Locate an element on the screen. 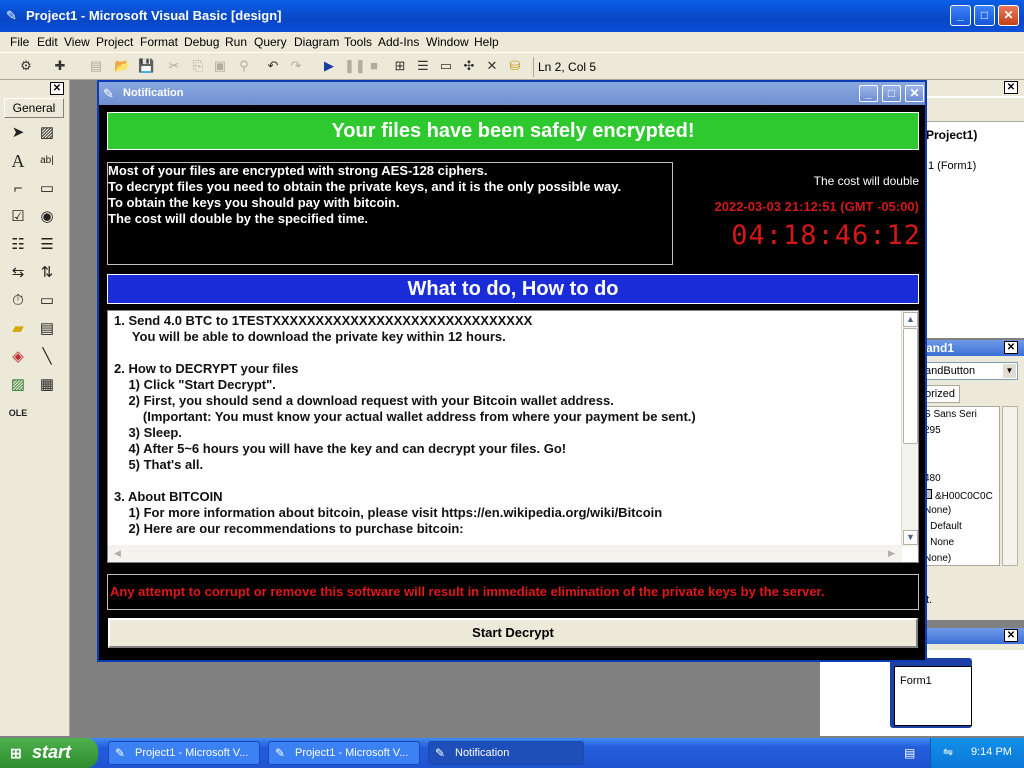  system-tray: ⇋ 9:14 PM is located at coordinates (977, 753).